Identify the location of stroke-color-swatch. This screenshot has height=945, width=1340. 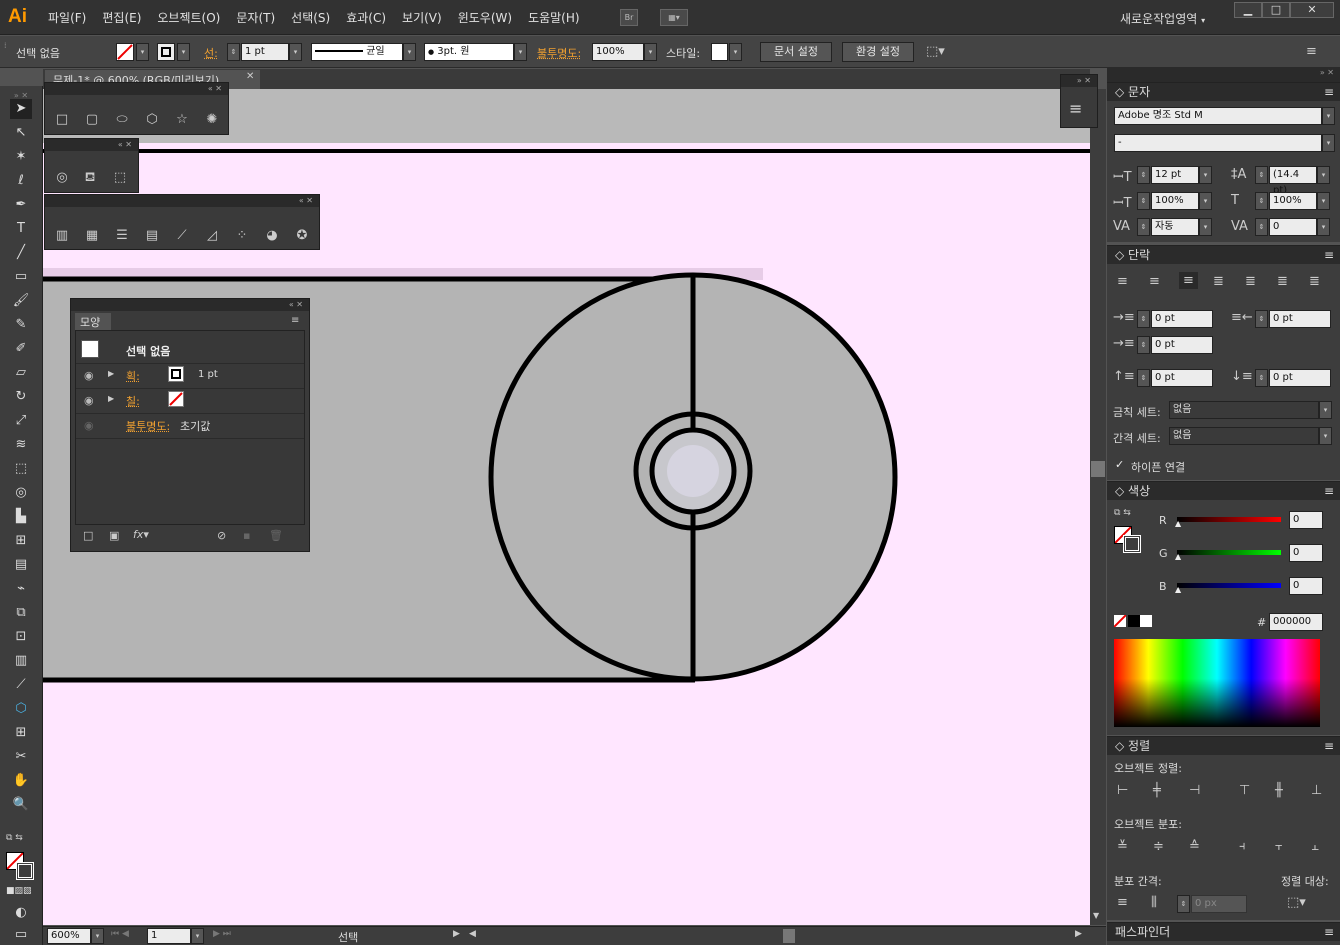
(1132, 544).